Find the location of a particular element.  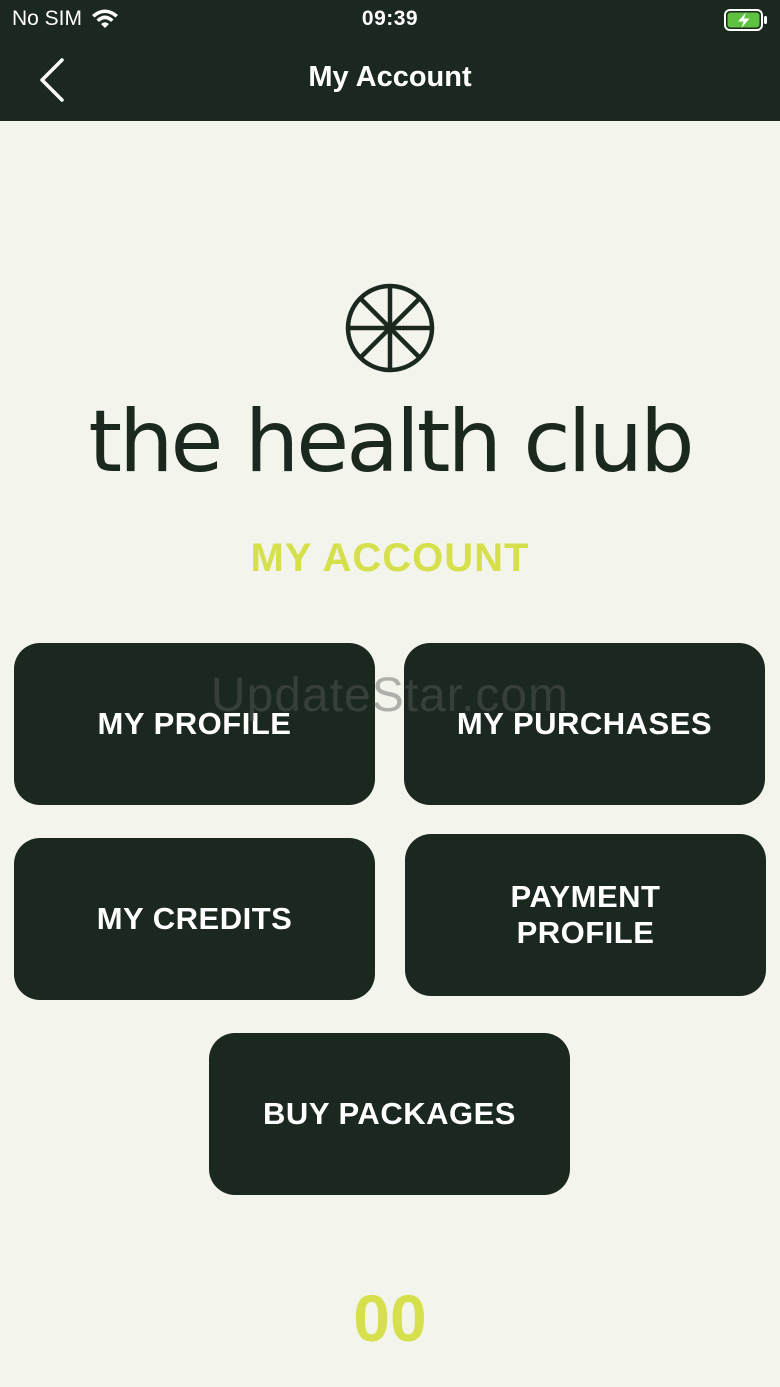

battery-charging-icon is located at coordinates (745, 20).